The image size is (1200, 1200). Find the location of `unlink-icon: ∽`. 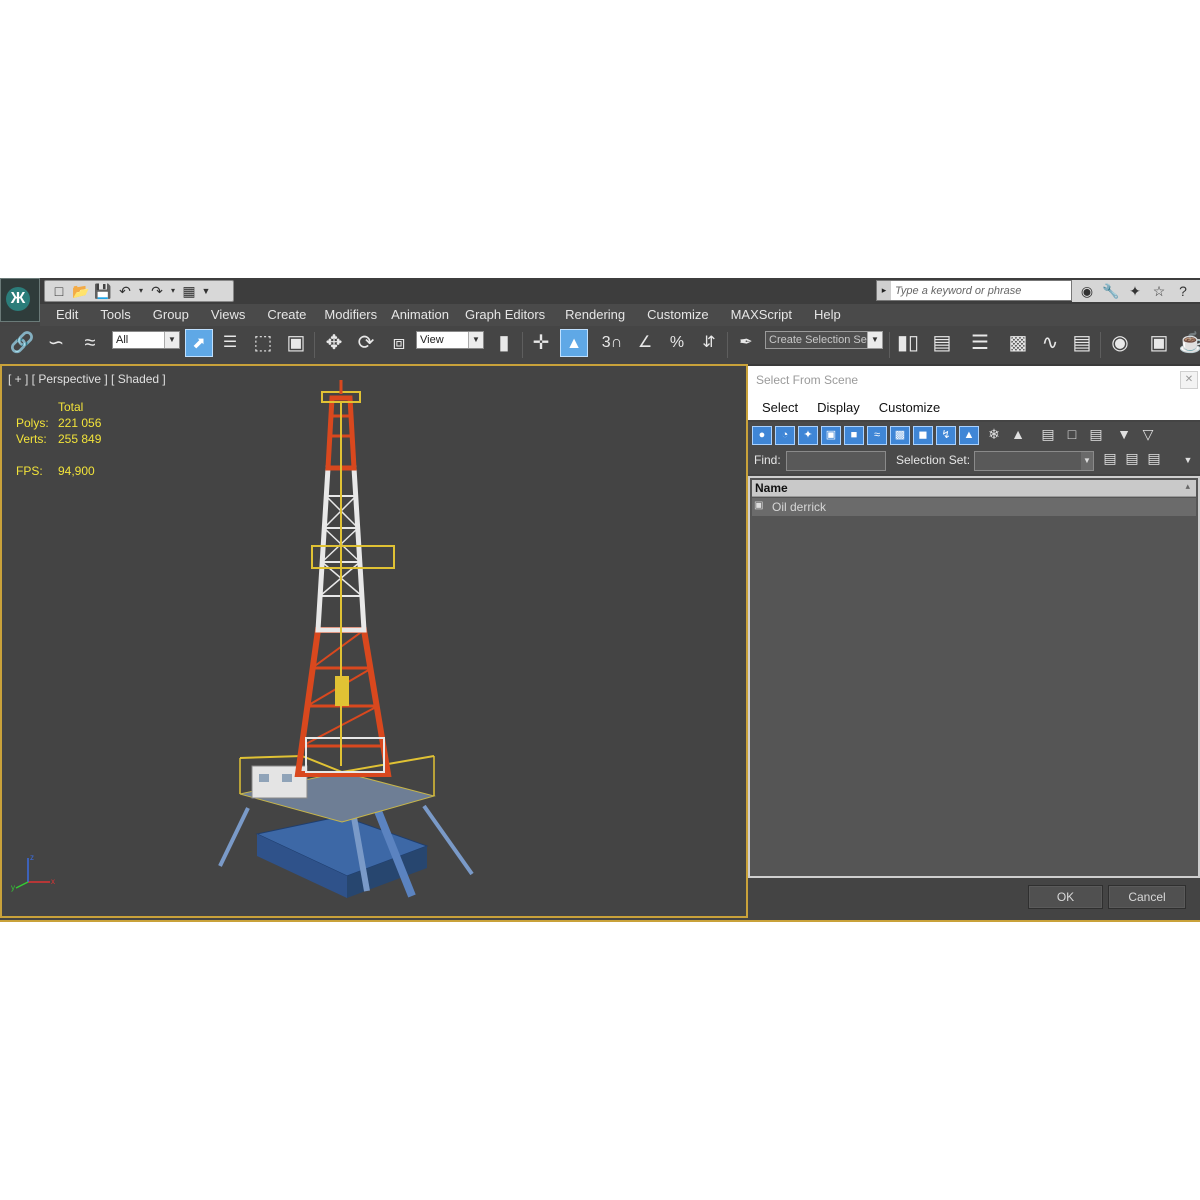

unlink-icon: ∽ is located at coordinates (56, 343).